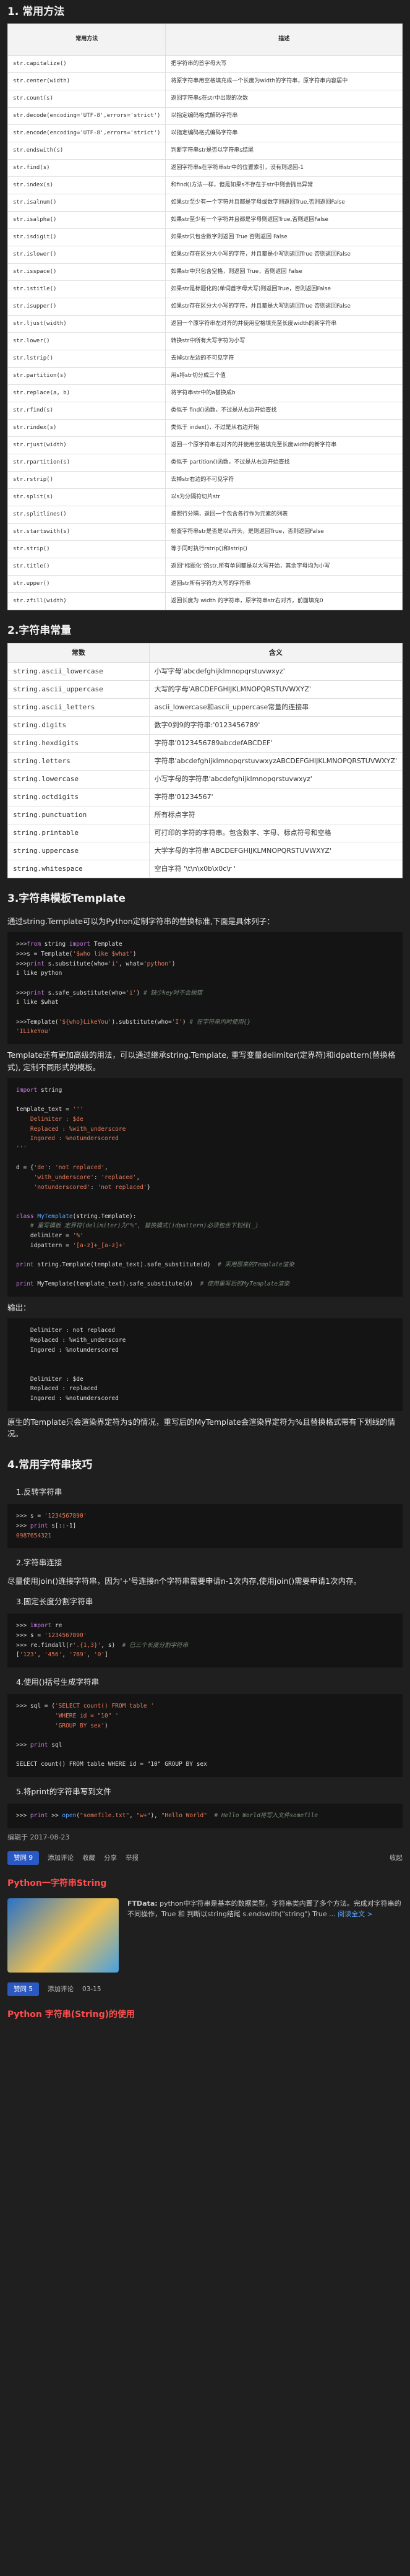 This screenshot has height=2576, width=410. I want to click on description-cell: 以指定编码格式编码字符串, so click(284, 133).